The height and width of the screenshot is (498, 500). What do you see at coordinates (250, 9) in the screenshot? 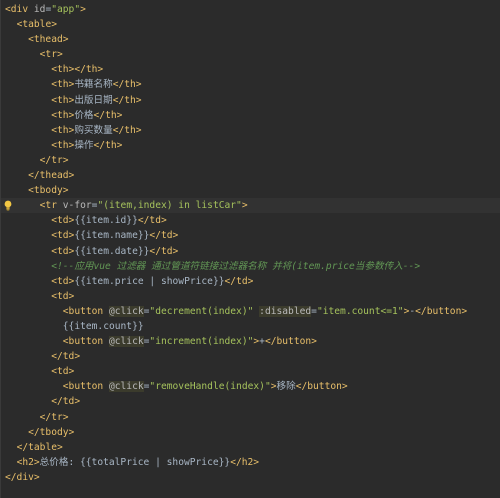
I see `code-line: <div id="app">` at bounding box center [250, 9].